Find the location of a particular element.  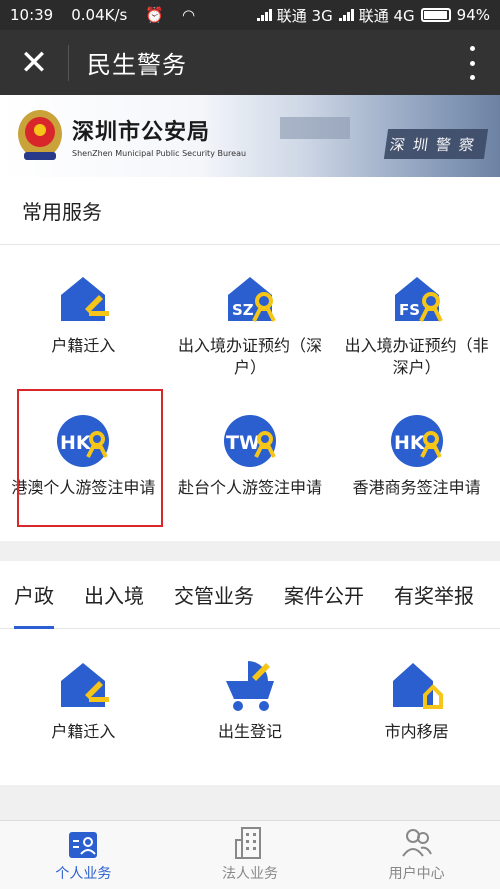

title-bar: ✕ 民生警务 is located at coordinates (250, 62).